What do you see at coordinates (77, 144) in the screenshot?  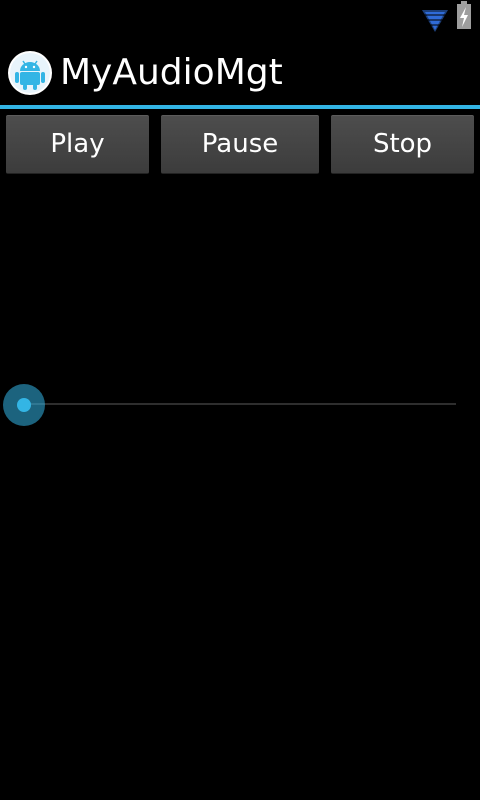 I see `play-button: Play` at bounding box center [77, 144].